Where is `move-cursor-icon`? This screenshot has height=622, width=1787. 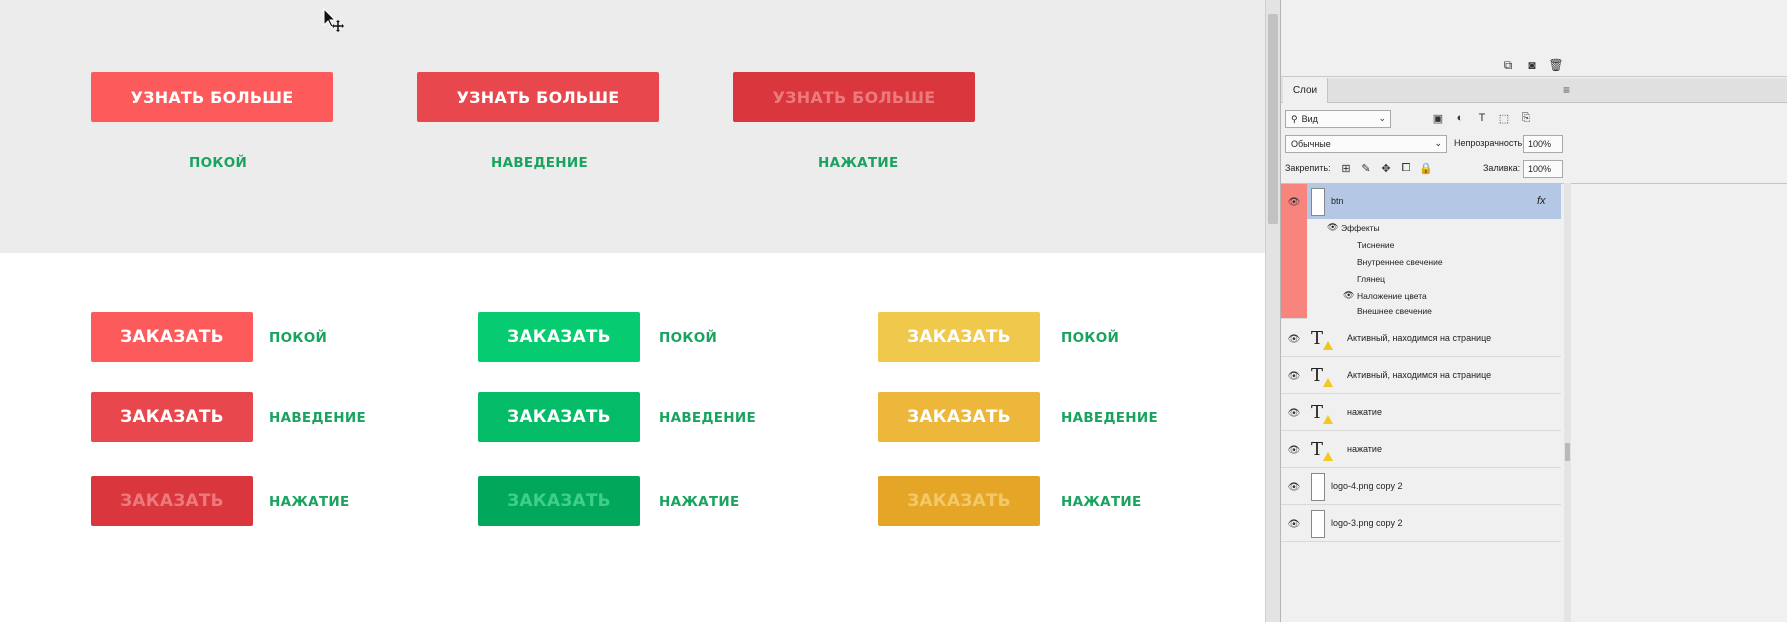
move-cursor-icon is located at coordinates (334, 19).